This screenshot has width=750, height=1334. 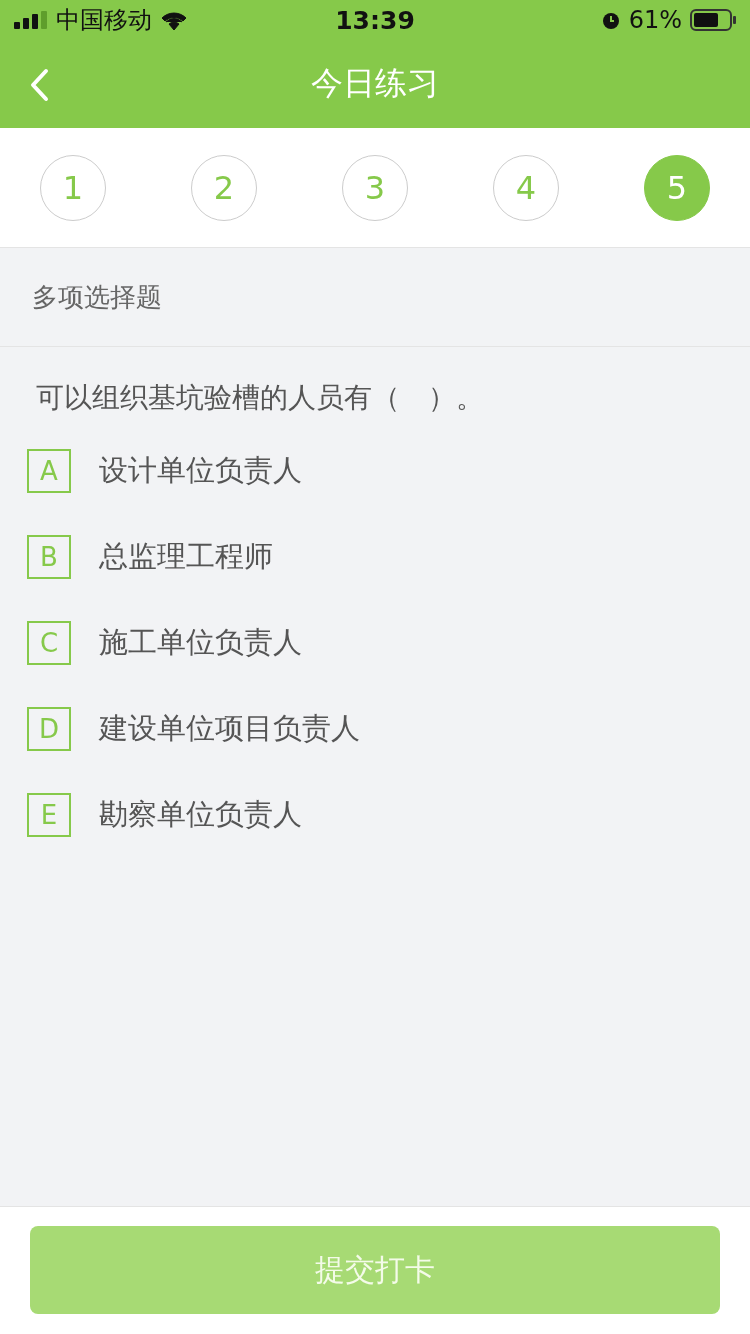 I want to click on question-number-tab: 5, so click(x=677, y=187).